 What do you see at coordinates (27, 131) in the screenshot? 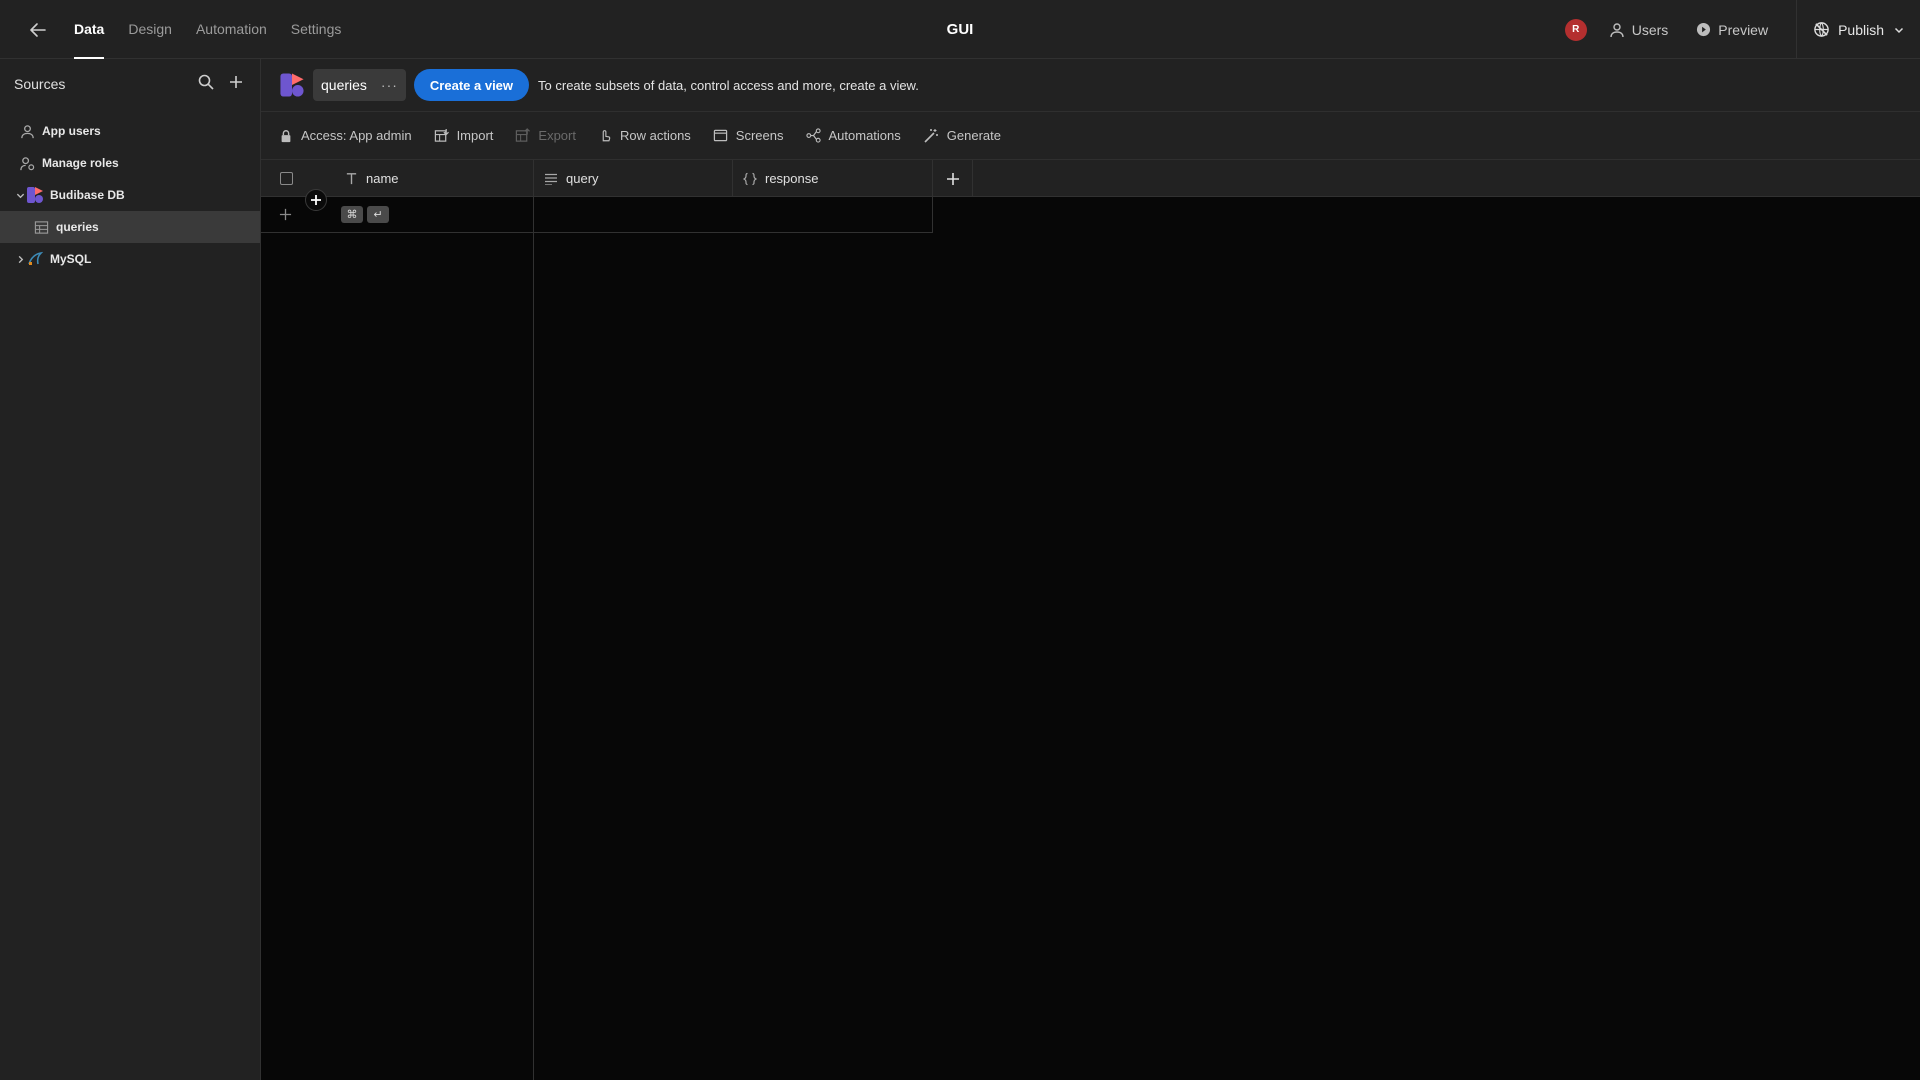
I see `user-icon` at bounding box center [27, 131].